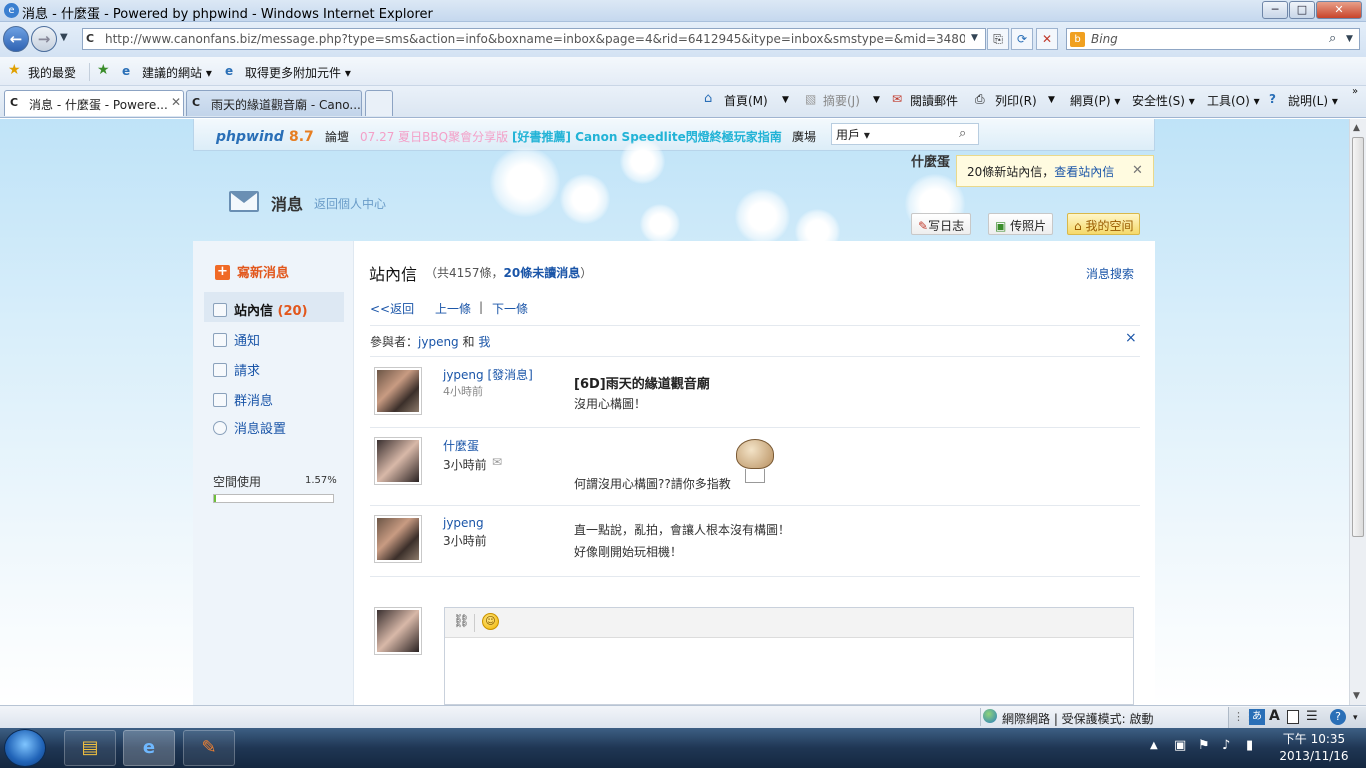  What do you see at coordinates (876, 100) in the screenshot?
I see `feeds-dropdown-icon: ▼` at bounding box center [876, 100].